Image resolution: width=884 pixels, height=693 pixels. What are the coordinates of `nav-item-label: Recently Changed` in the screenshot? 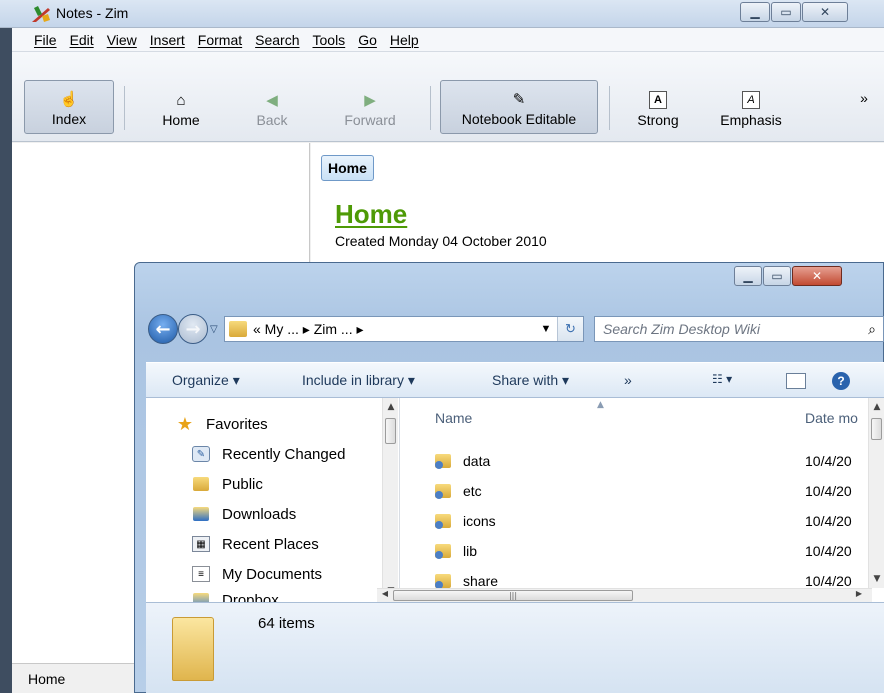 It's located at (284, 454).